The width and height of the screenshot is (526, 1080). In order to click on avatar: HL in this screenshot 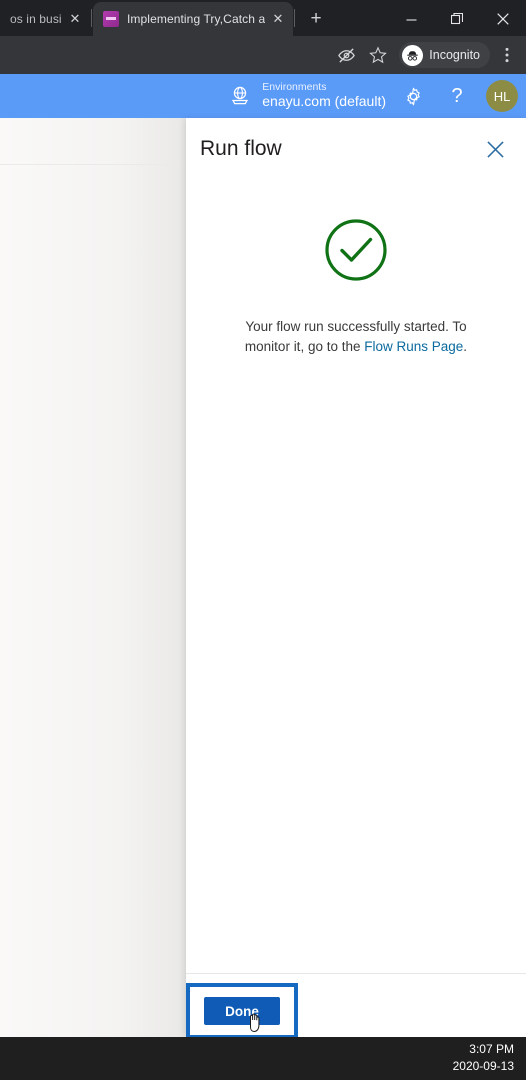, I will do `click(502, 96)`.